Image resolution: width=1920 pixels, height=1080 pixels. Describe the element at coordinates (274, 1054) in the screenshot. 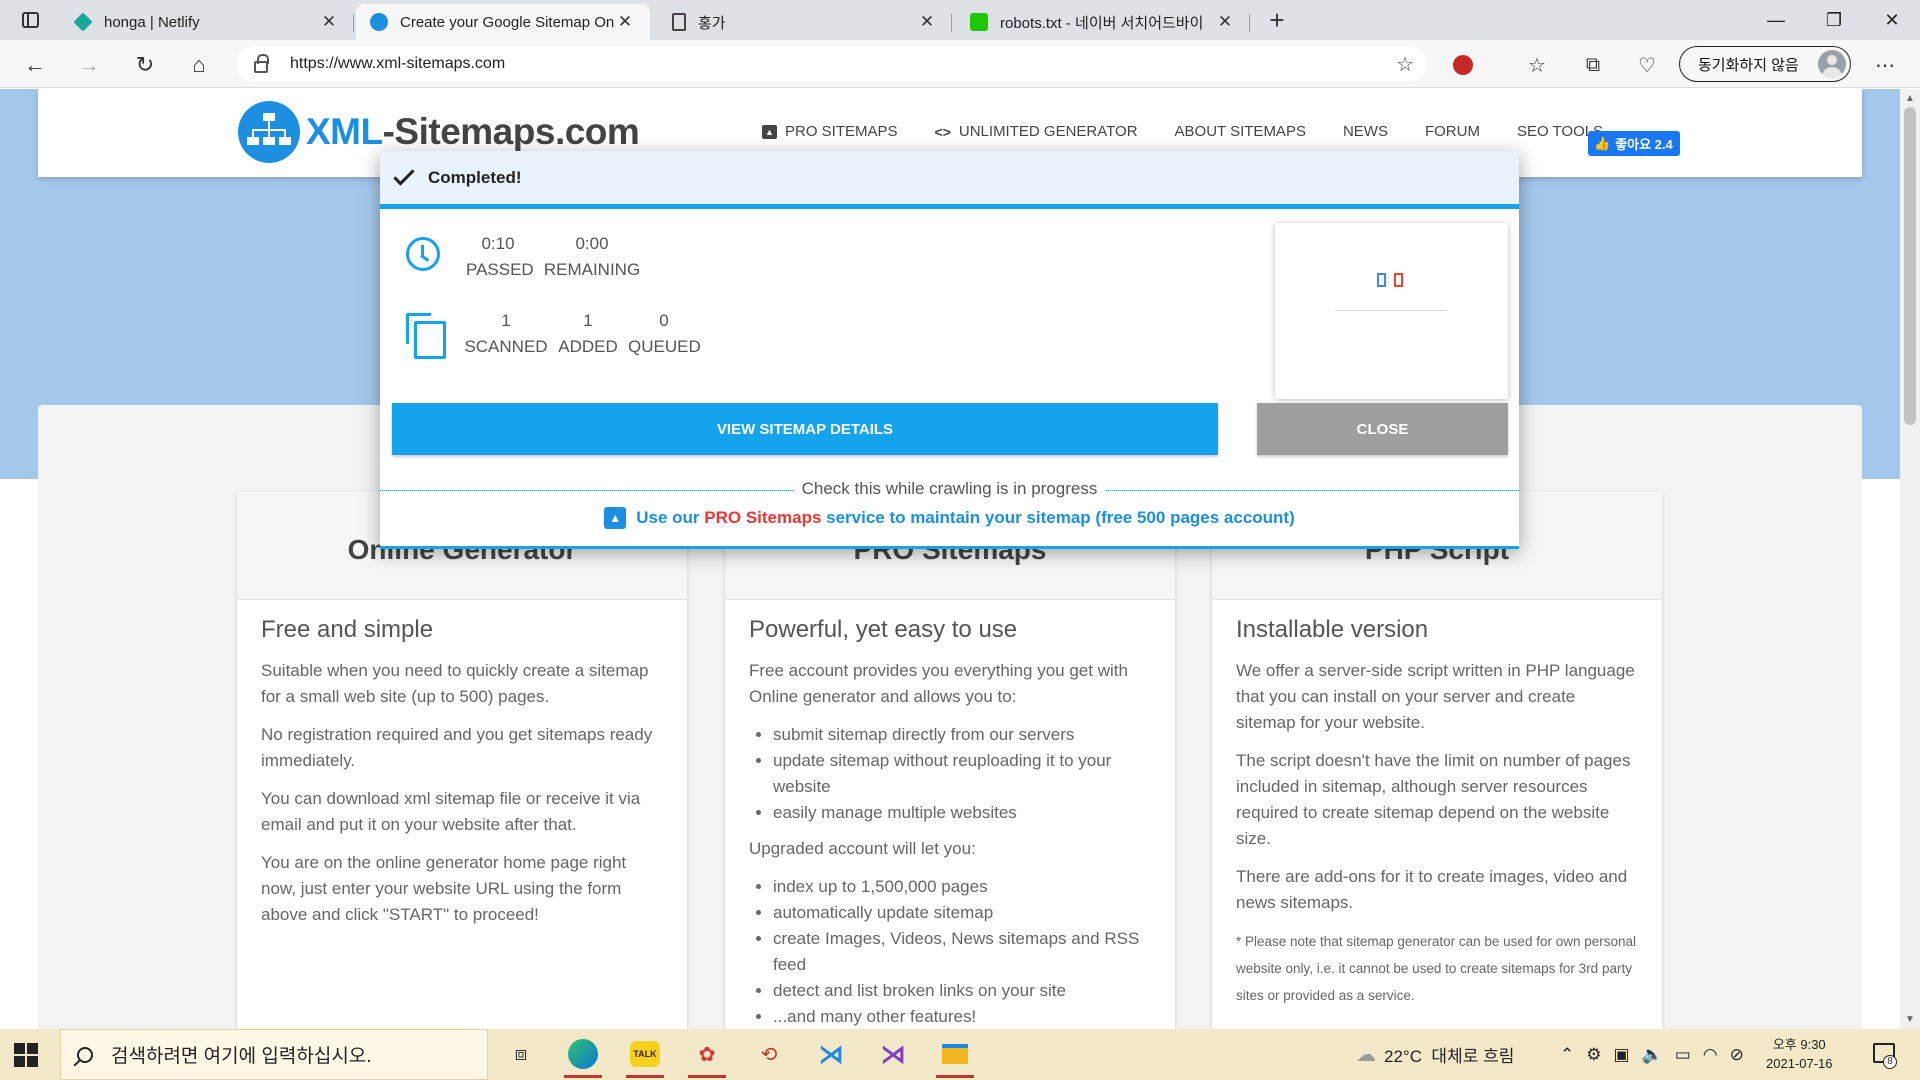

I see `taskbar-search: 검색하려면 여기에 입력하십시오.` at that location.